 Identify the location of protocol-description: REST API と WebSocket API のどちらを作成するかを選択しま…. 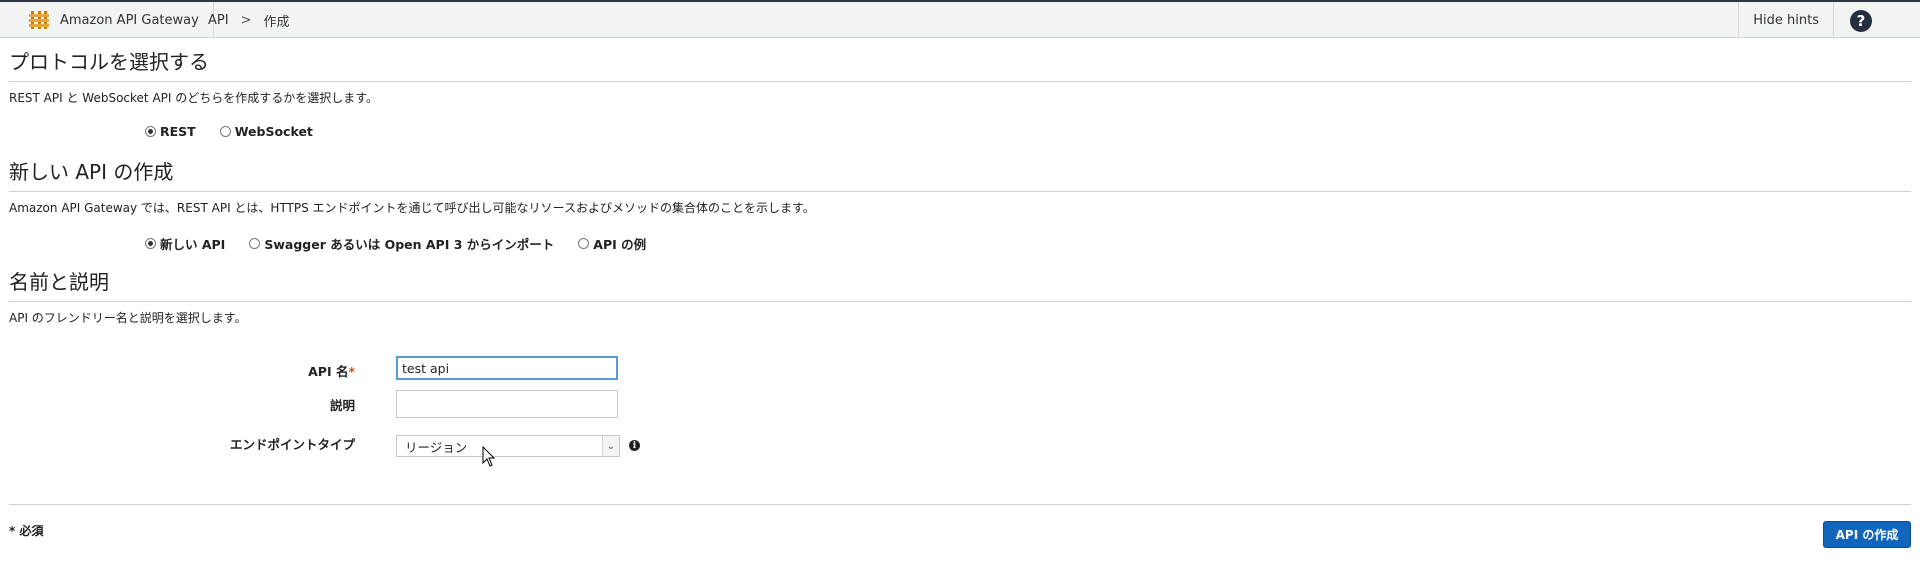
(194, 98).